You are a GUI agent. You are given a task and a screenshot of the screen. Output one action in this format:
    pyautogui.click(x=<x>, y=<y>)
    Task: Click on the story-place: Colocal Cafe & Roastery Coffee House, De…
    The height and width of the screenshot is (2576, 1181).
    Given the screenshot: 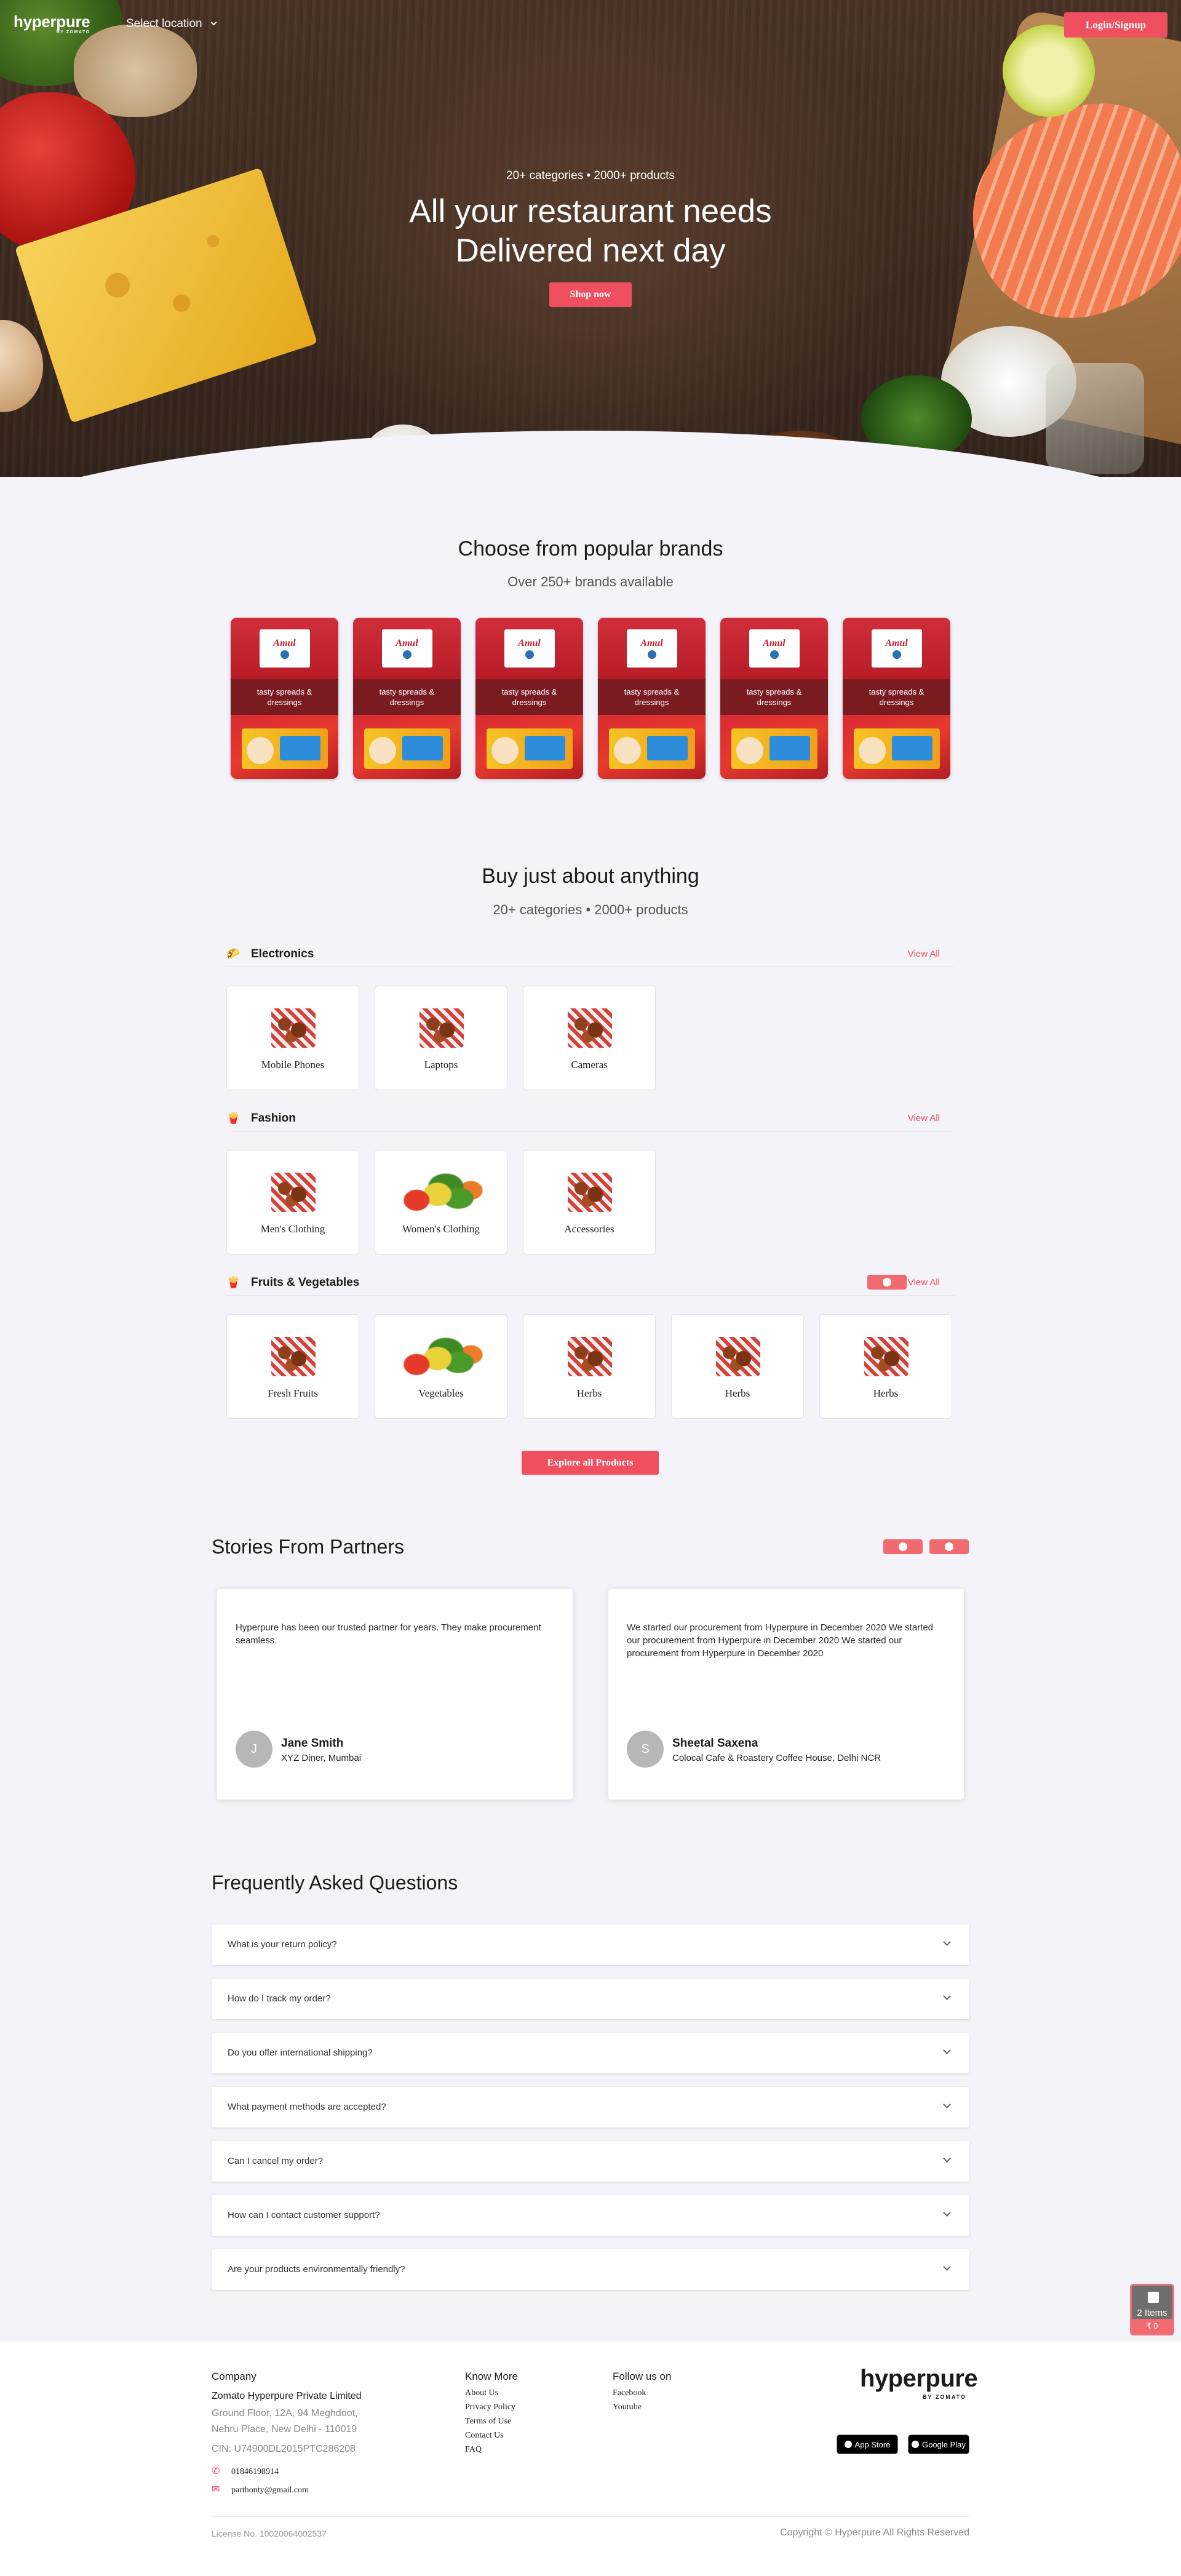 What is the action you would take?
    pyautogui.click(x=777, y=1758)
    